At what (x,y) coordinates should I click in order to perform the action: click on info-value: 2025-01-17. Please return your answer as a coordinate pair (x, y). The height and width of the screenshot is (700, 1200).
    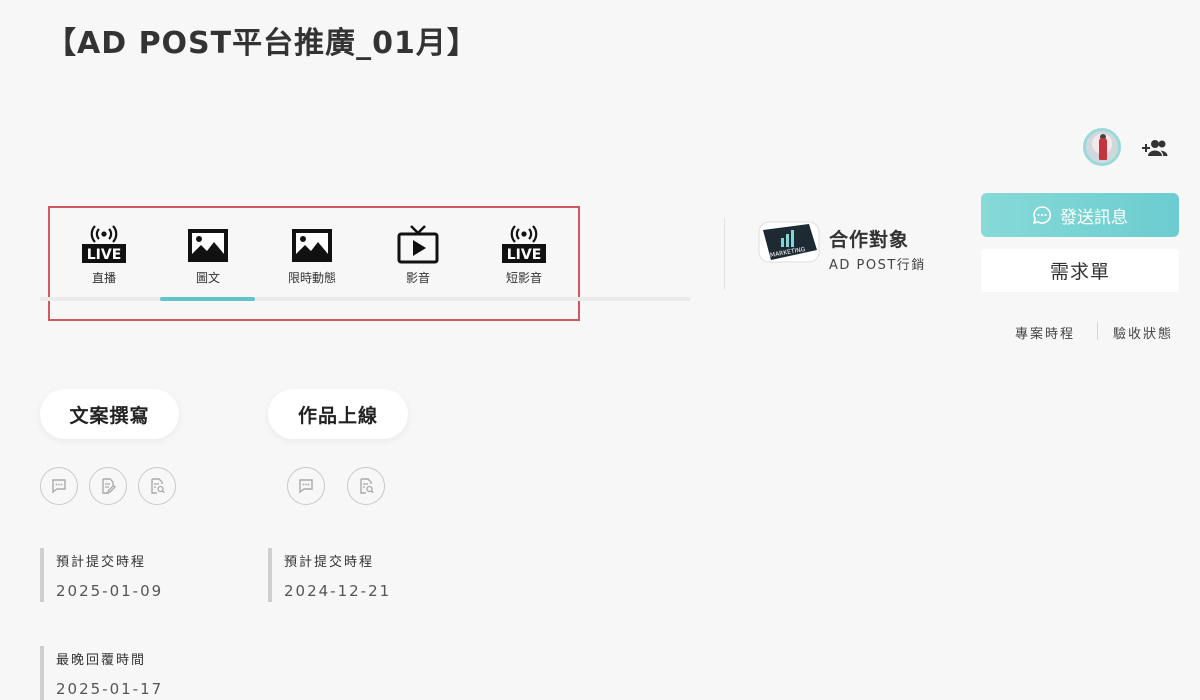
    Looking at the image, I should click on (110, 689).